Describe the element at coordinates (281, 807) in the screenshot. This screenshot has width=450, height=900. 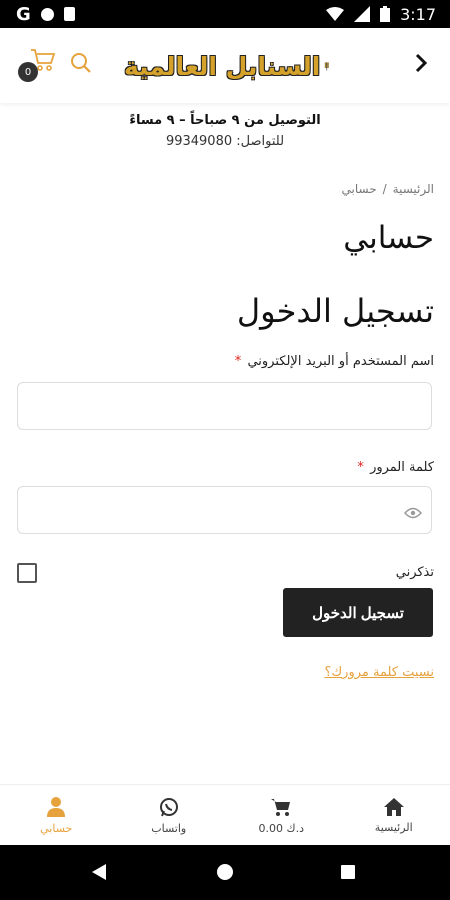
I see `cart-icon` at that location.